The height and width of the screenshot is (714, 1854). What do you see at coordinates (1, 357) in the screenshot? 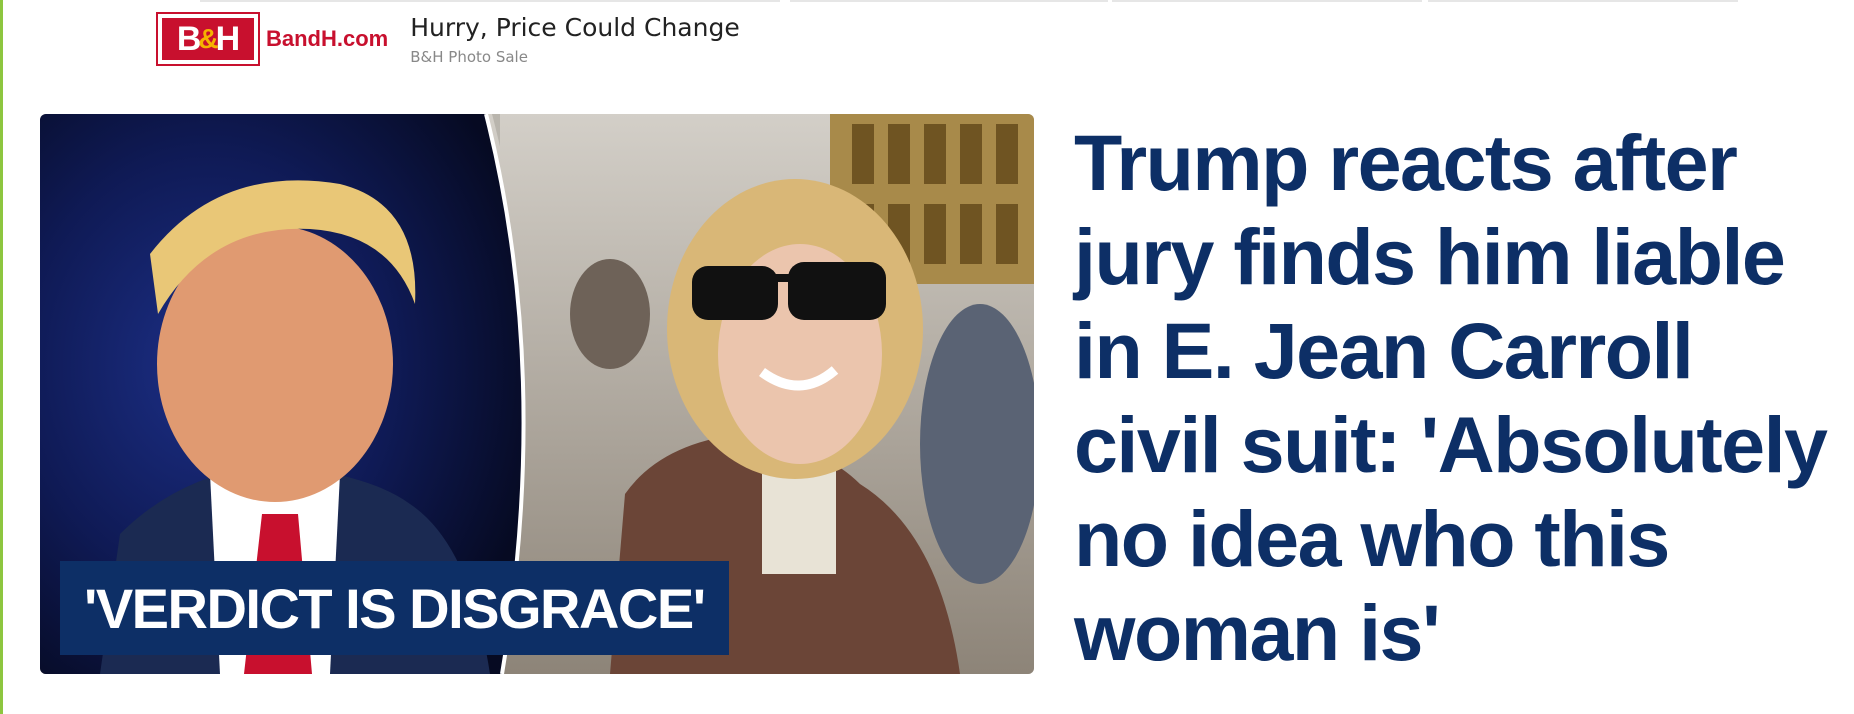
I see `left-accent-bar` at bounding box center [1, 357].